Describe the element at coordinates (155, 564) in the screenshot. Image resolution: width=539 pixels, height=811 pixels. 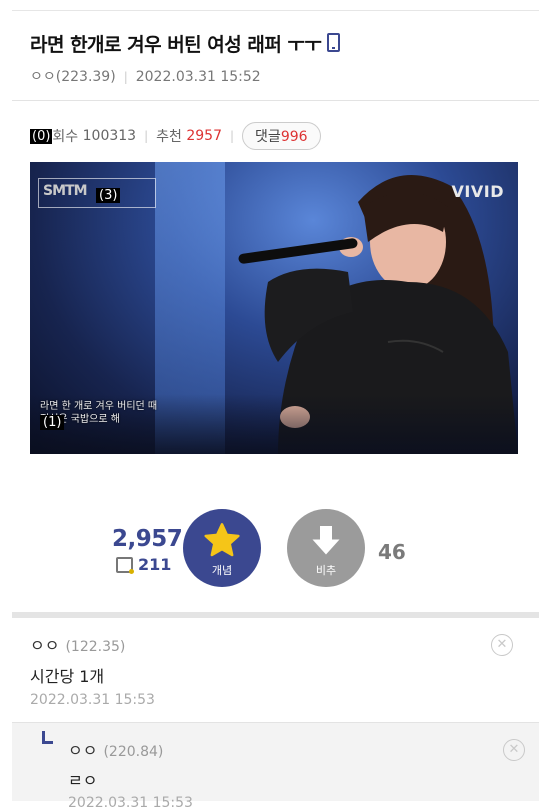
I see `gold-count-value: 211` at that location.